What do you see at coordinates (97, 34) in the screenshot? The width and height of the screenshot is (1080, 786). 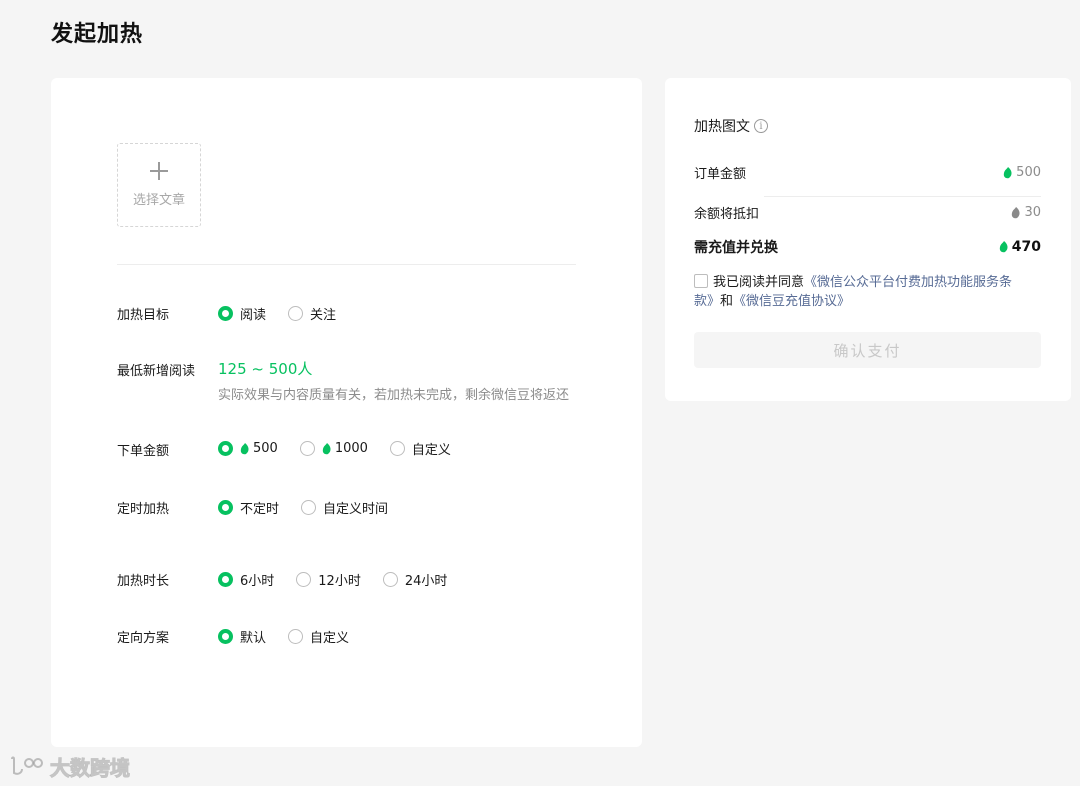 I see `page-title: 发起加热` at bounding box center [97, 34].